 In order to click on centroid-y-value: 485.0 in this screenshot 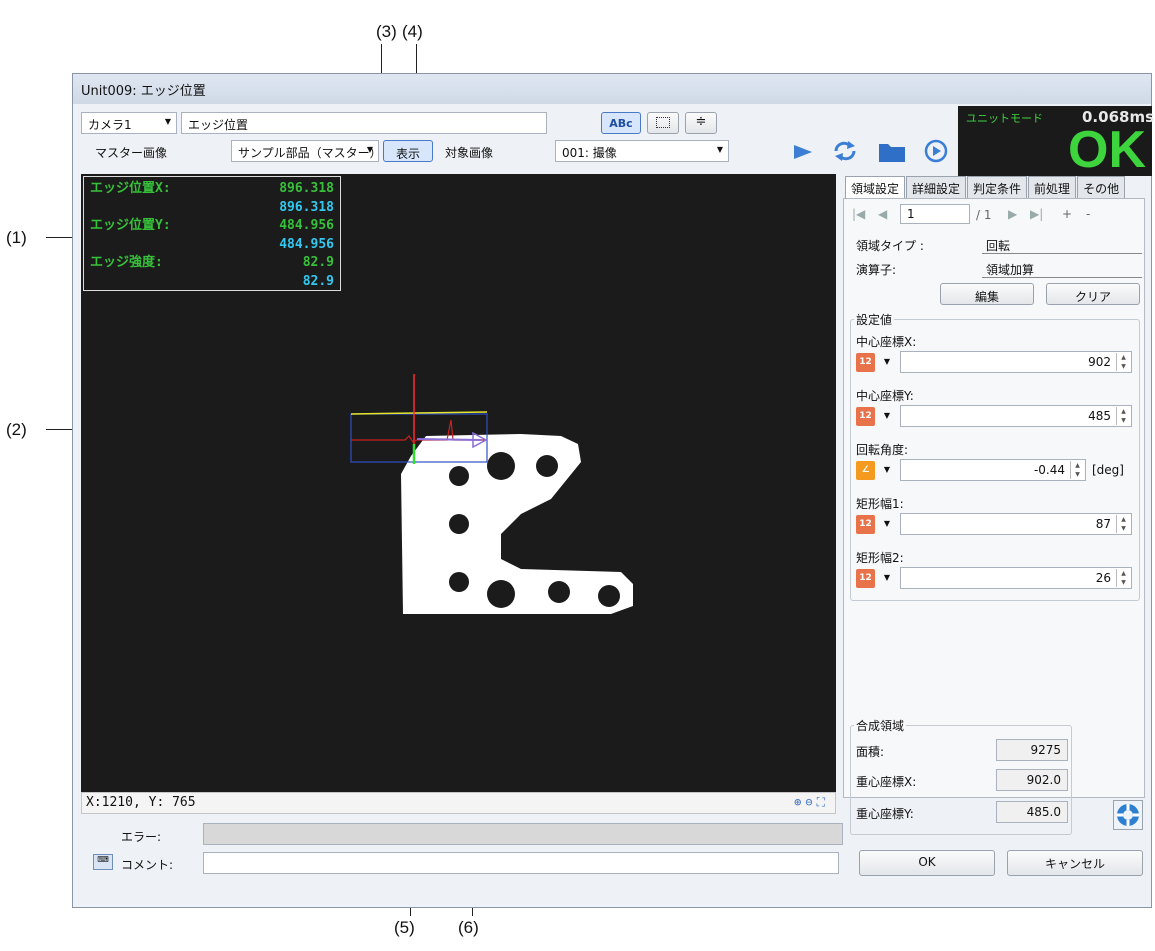, I will do `click(1032, 812)`.